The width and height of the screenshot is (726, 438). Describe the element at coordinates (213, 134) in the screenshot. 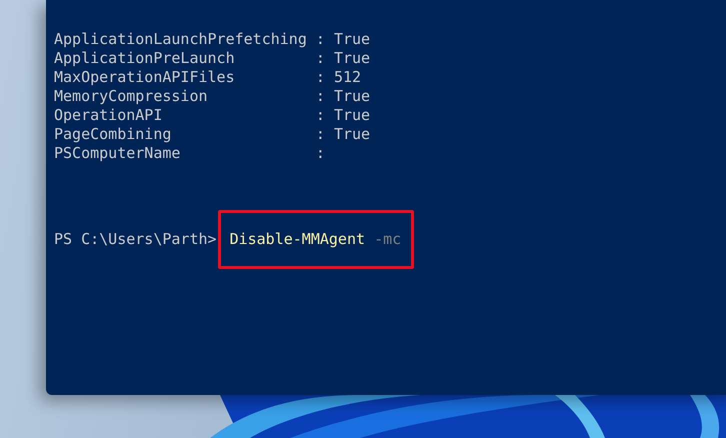

I see `output-line: PageCombining : True` at that location.